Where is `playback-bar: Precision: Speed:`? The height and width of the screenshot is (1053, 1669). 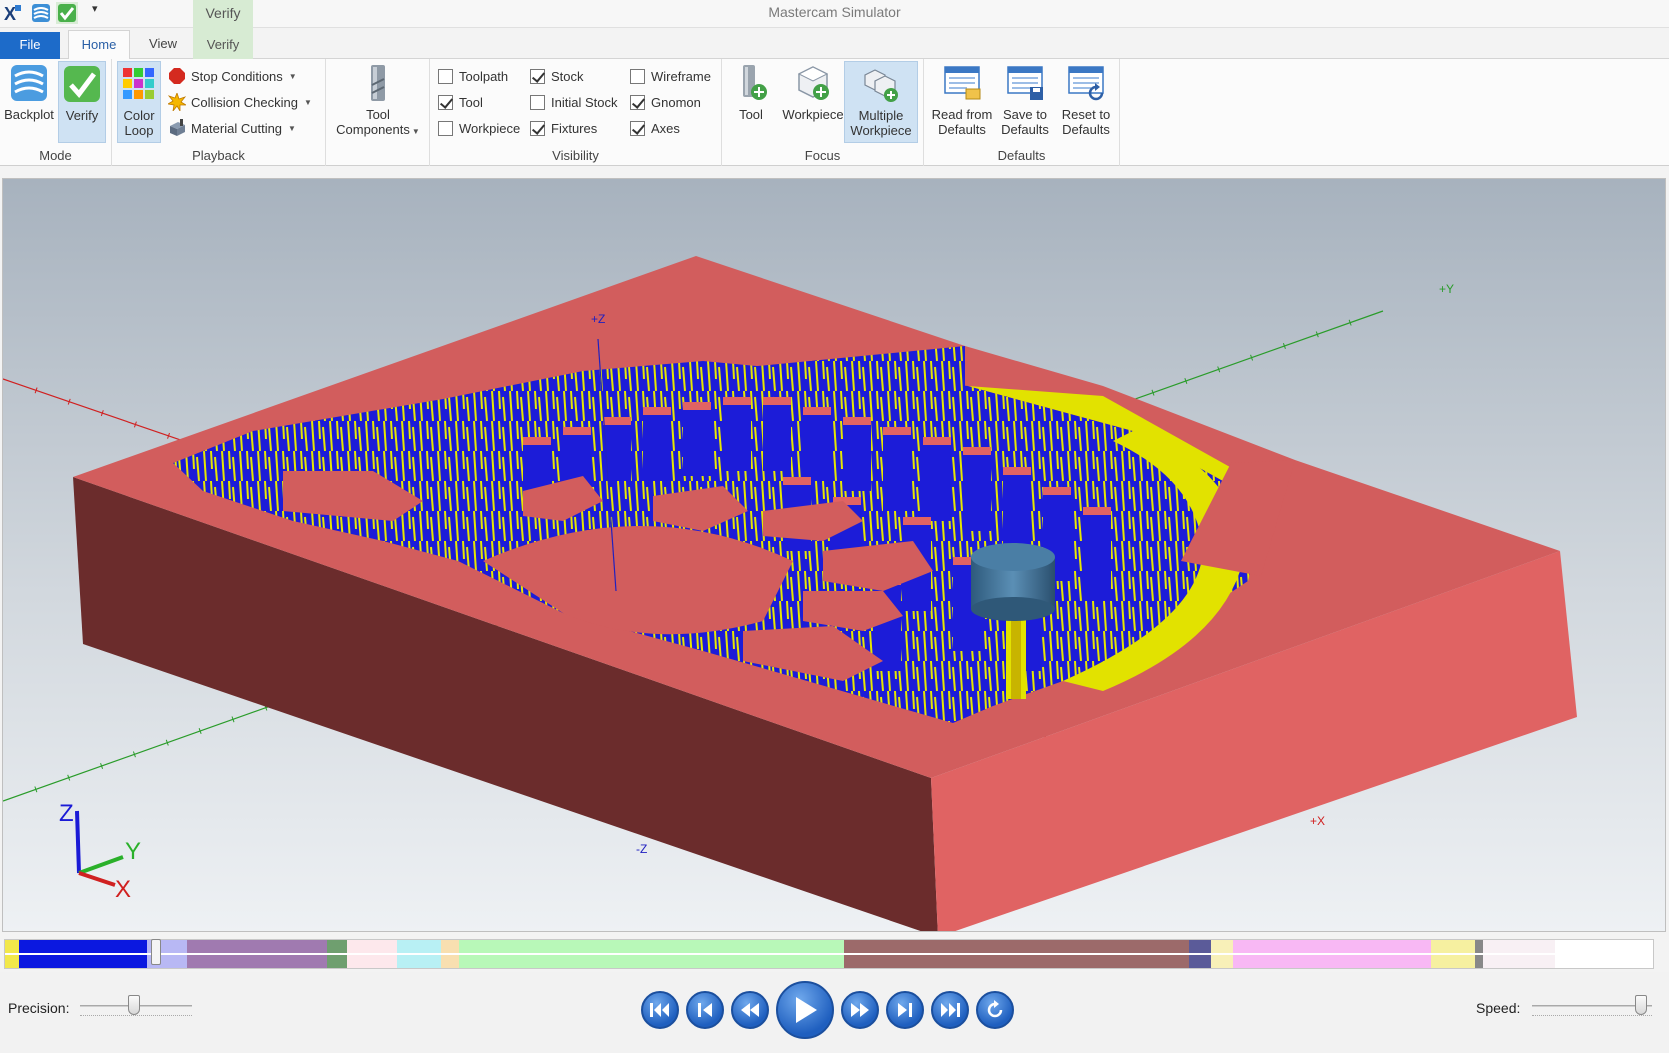
playback-bar: Precision: Speed: is located at coordinates (834, 1012).